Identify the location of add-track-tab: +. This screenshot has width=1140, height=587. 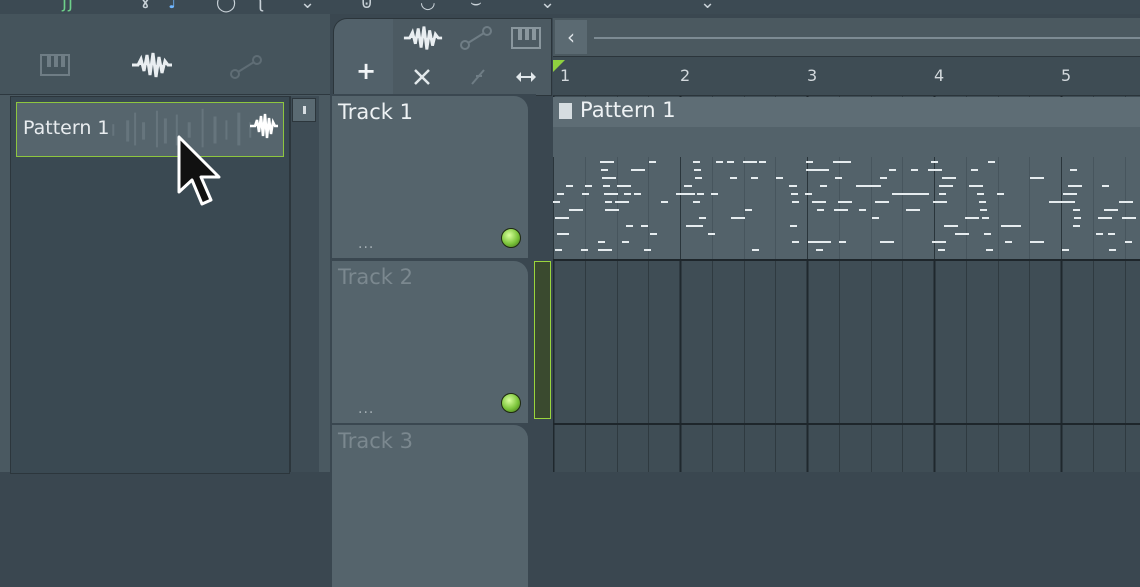
(364, 56).